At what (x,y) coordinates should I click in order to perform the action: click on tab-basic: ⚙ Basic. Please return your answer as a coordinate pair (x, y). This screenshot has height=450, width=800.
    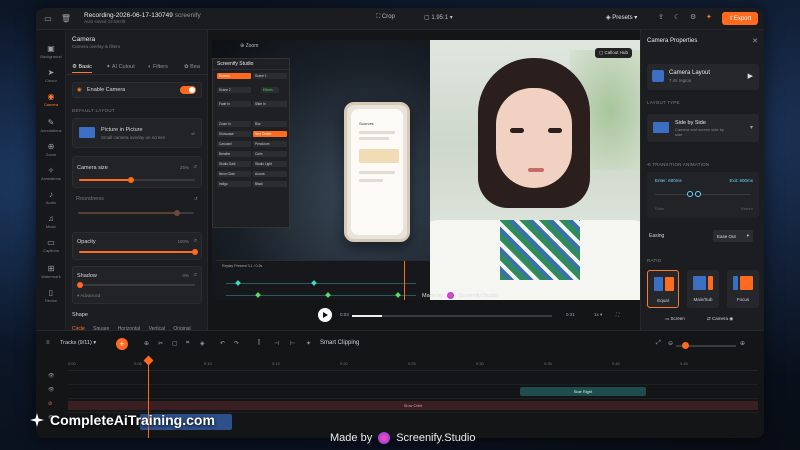
    Looking at the image, I should click on (82, 68).